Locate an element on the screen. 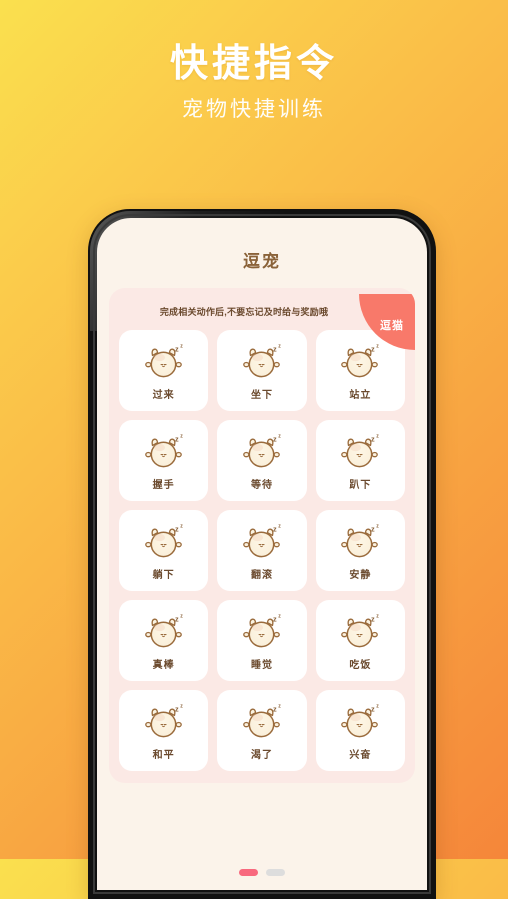 Image resolution: width=508 pixels, height=899 pixels. command-card: z z 渴了 is located at coordinates (262, 730).